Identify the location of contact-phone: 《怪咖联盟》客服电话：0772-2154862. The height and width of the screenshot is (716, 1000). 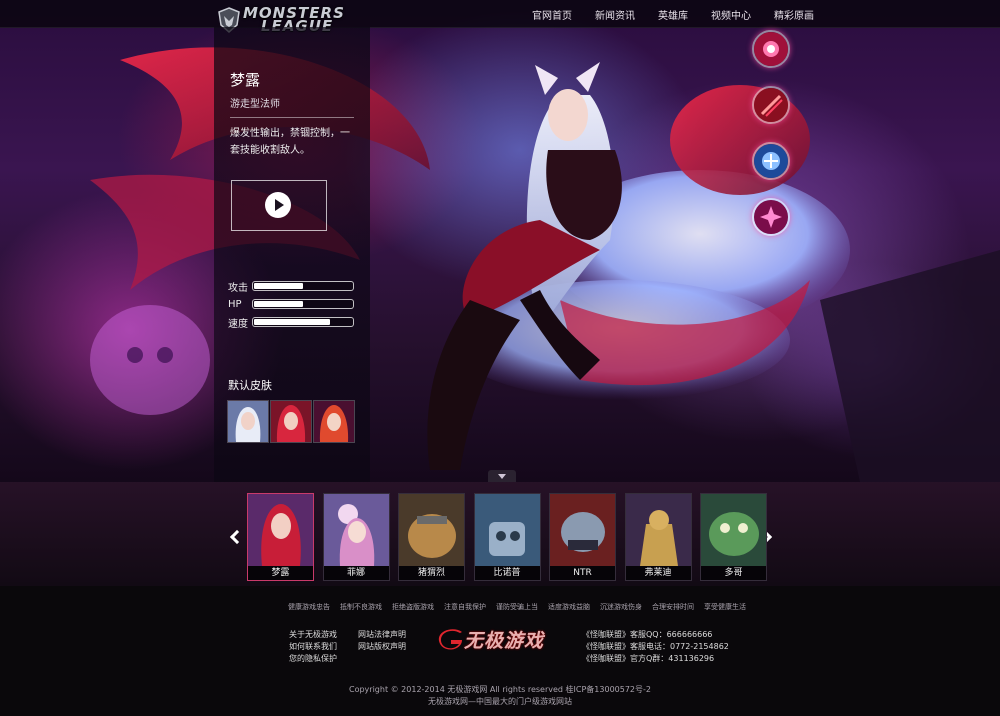
(655, 646).